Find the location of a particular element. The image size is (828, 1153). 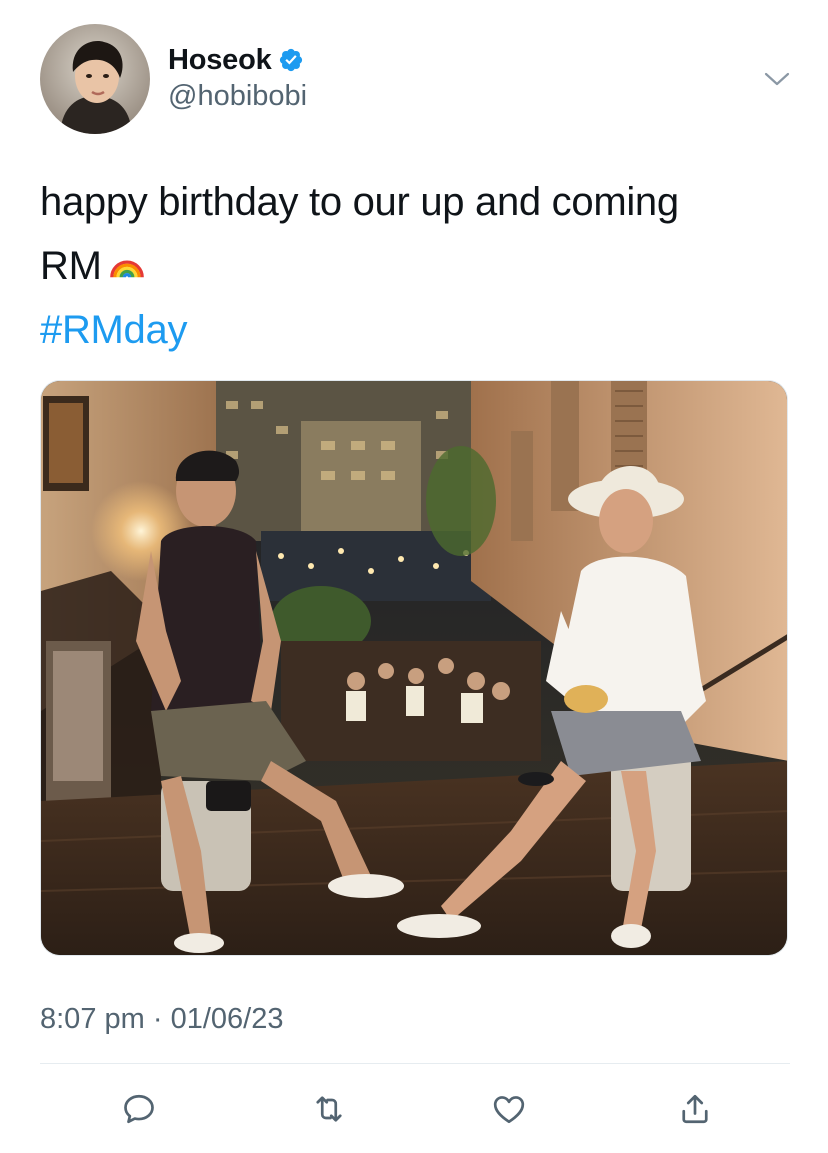

hashtag-link: #RMday is located at coordinates (420, 330).